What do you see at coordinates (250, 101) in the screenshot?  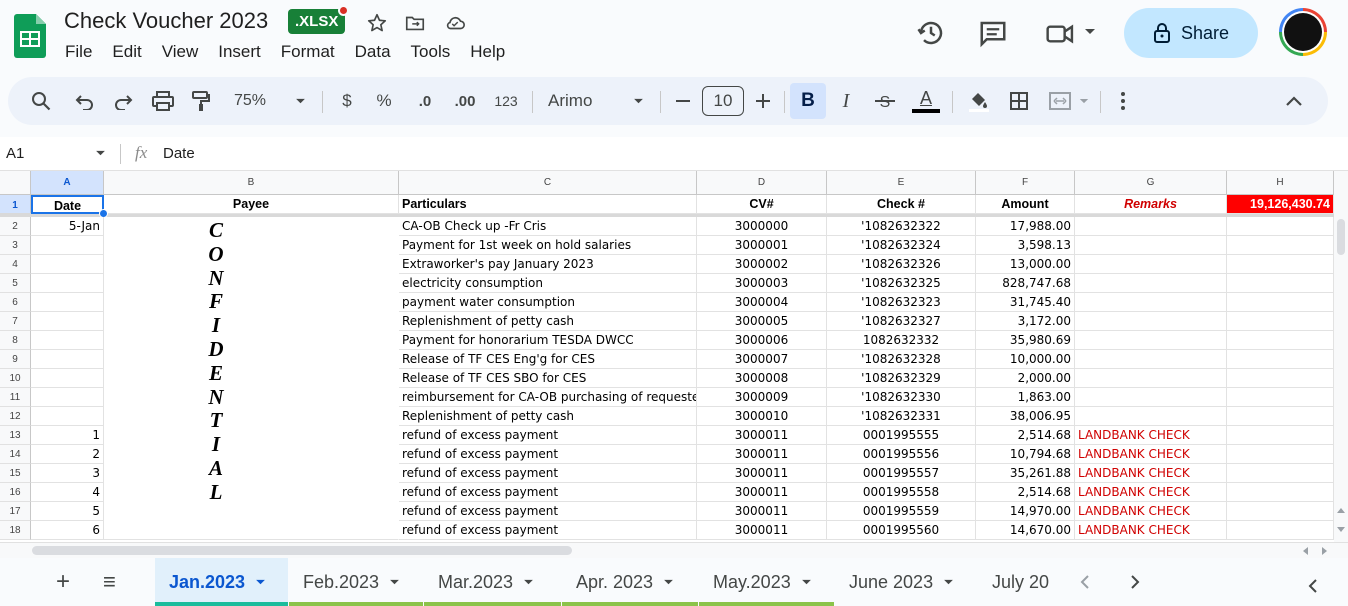 I see `zoom-select: 75%` at bounding box center [250, 101].